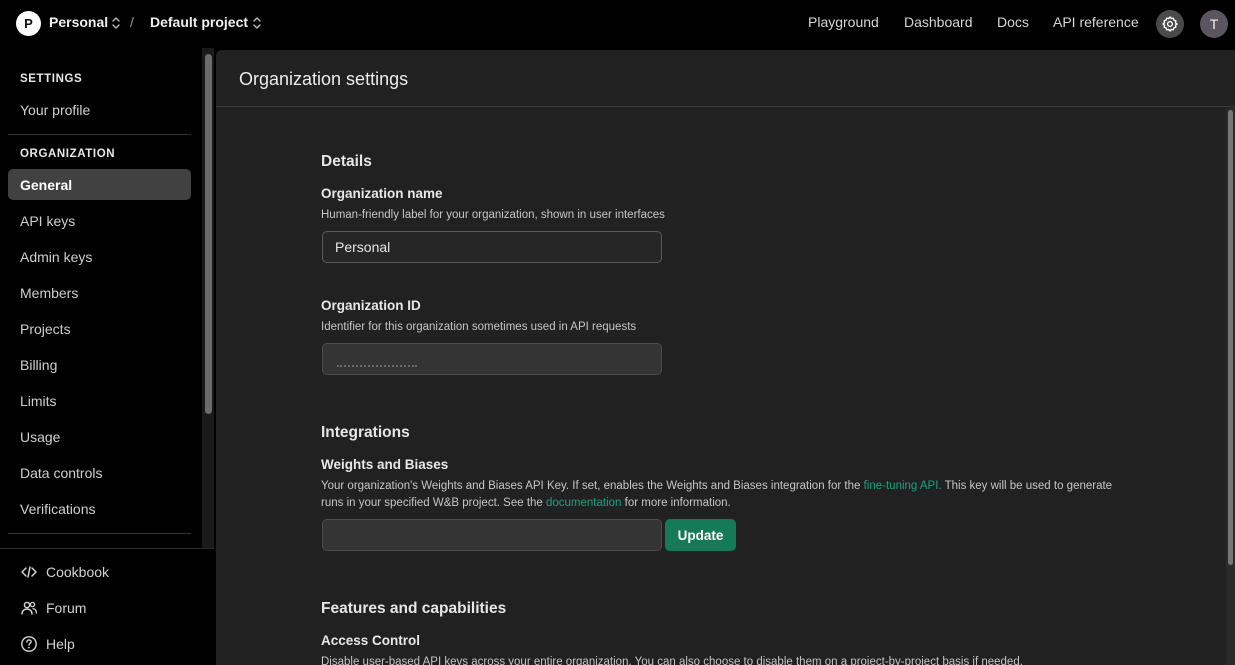 The height and width of the screenshot is (665, 1235). Describe the element at coordinates (199, 22) in the screenshot. I see `project-switcher: Default project` at that location.